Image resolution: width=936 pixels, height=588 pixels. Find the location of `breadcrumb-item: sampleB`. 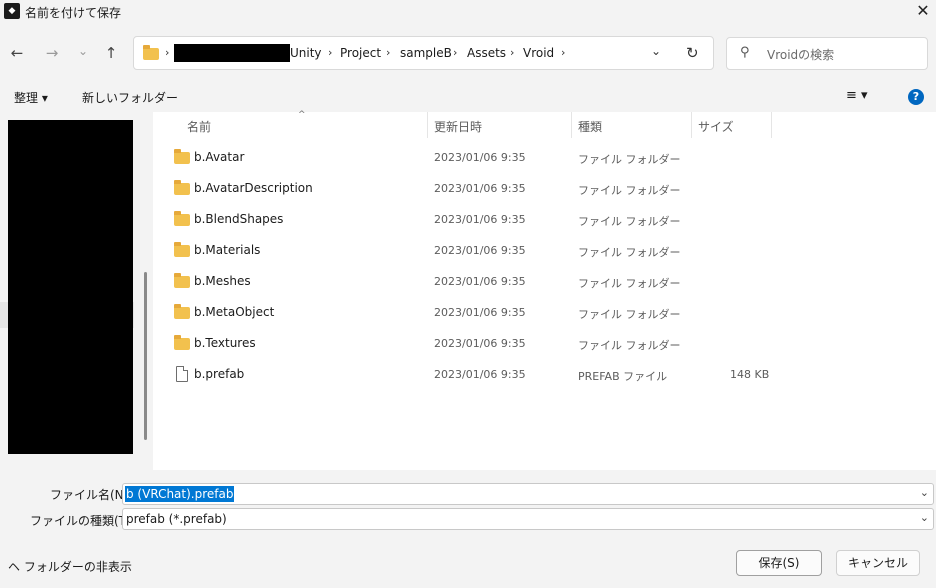

breadcrumb-item: sampleB is located at coordinates (426, 53).